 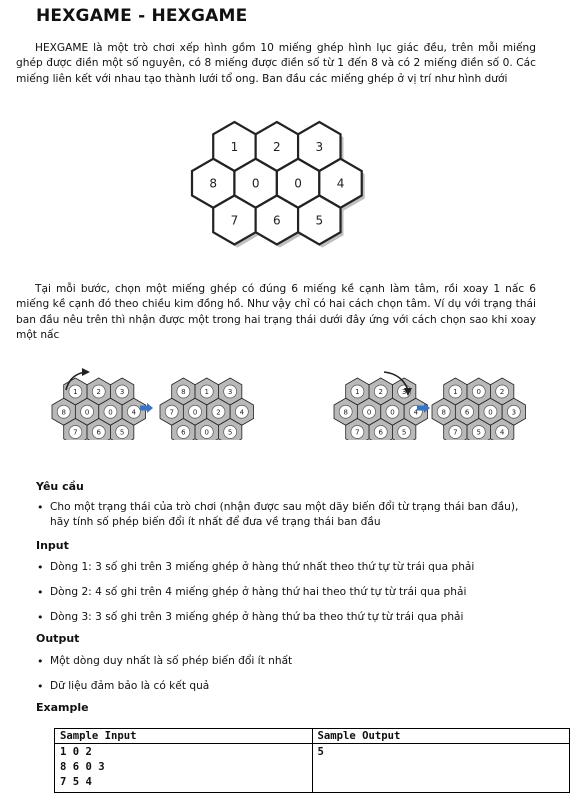 I want to click on honeycomb: 1 2 38 0 0 47 6 5, so click(x=380, y=408).